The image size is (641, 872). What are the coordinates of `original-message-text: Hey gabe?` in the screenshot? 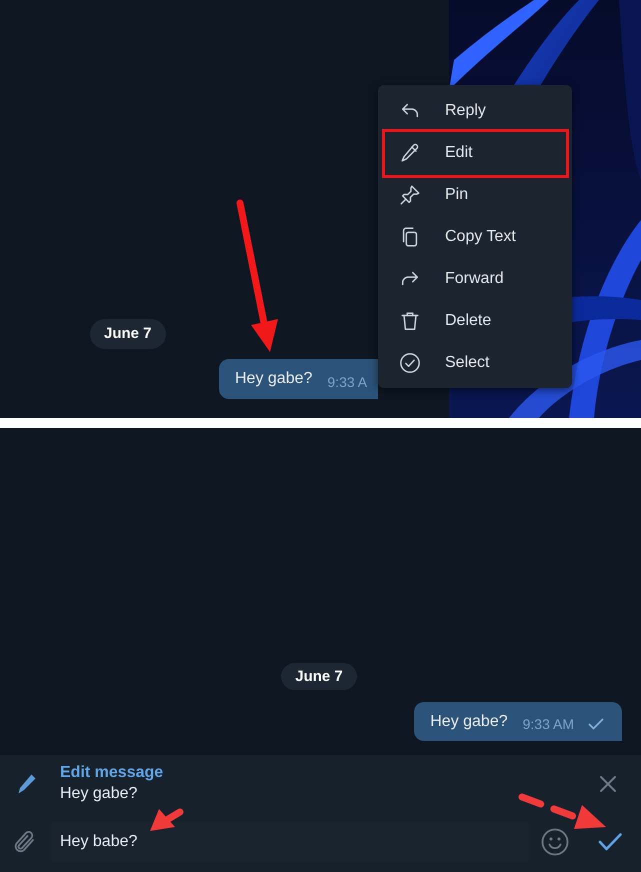 It's located at (99, 794).